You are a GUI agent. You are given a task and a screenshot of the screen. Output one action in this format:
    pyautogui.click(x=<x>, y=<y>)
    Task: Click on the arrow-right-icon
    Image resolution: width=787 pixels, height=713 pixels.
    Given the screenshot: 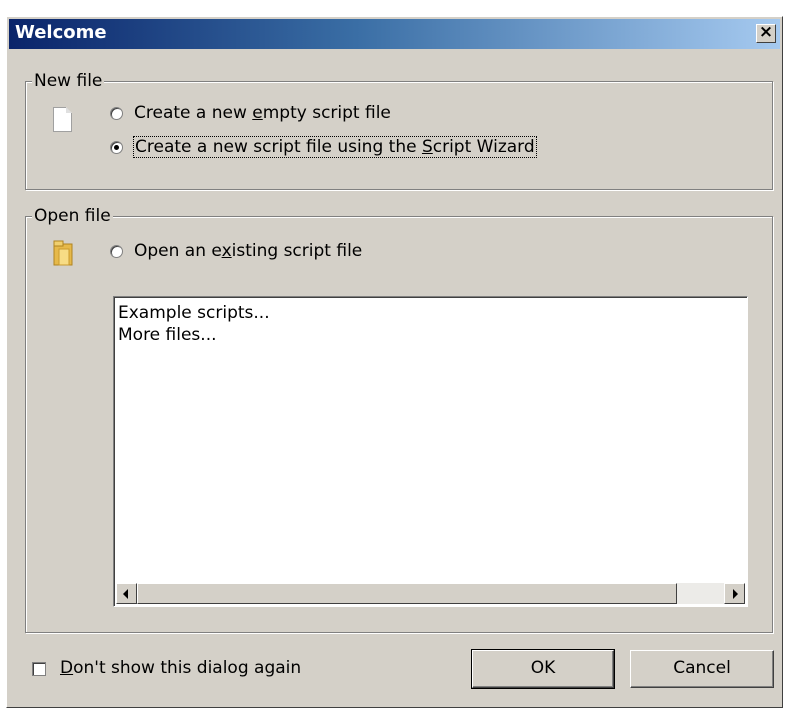 What is the action you would take?
    pyautogui.click(x=735, y=594)
    